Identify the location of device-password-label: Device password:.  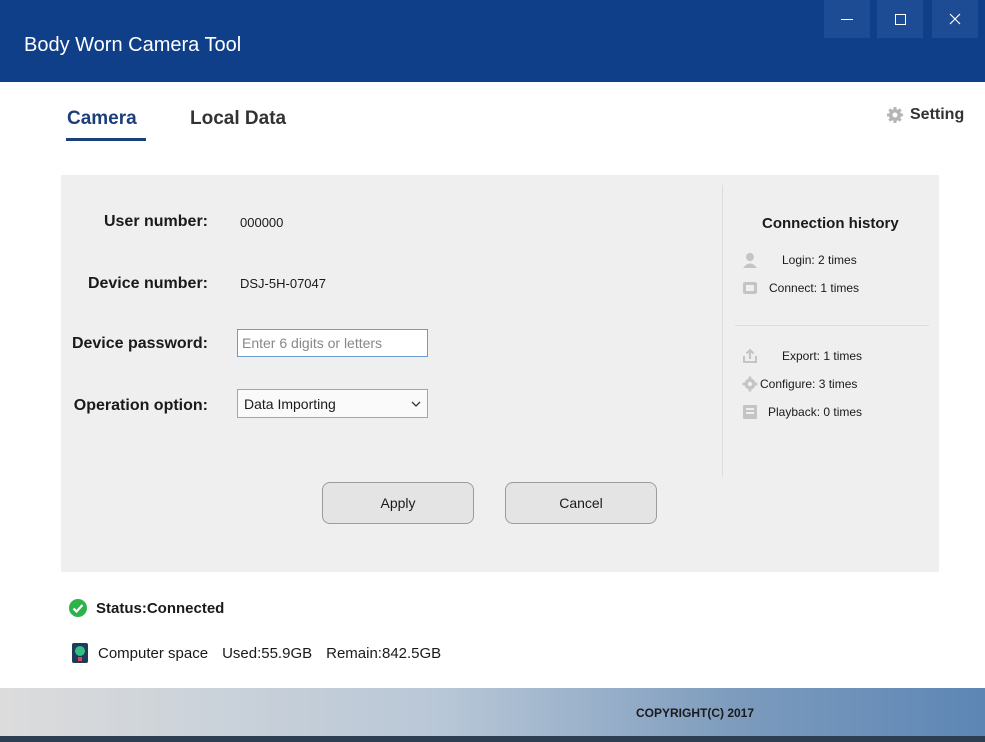
(139, 343).